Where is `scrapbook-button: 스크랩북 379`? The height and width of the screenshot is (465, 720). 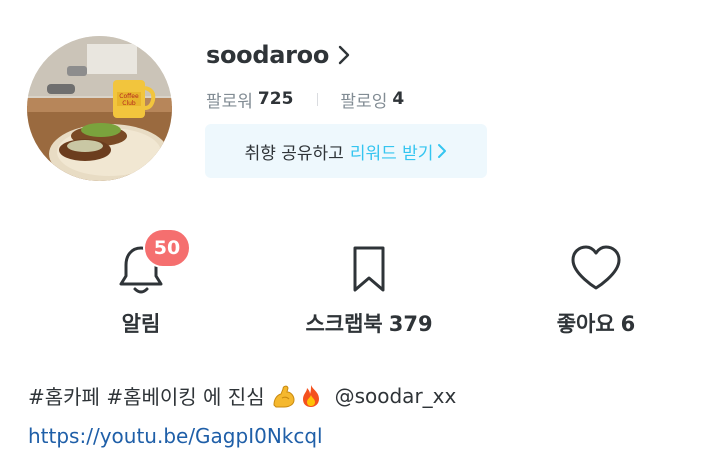
scrapbook-button: 스크랩북 379 is located at coordinates (369, 291).